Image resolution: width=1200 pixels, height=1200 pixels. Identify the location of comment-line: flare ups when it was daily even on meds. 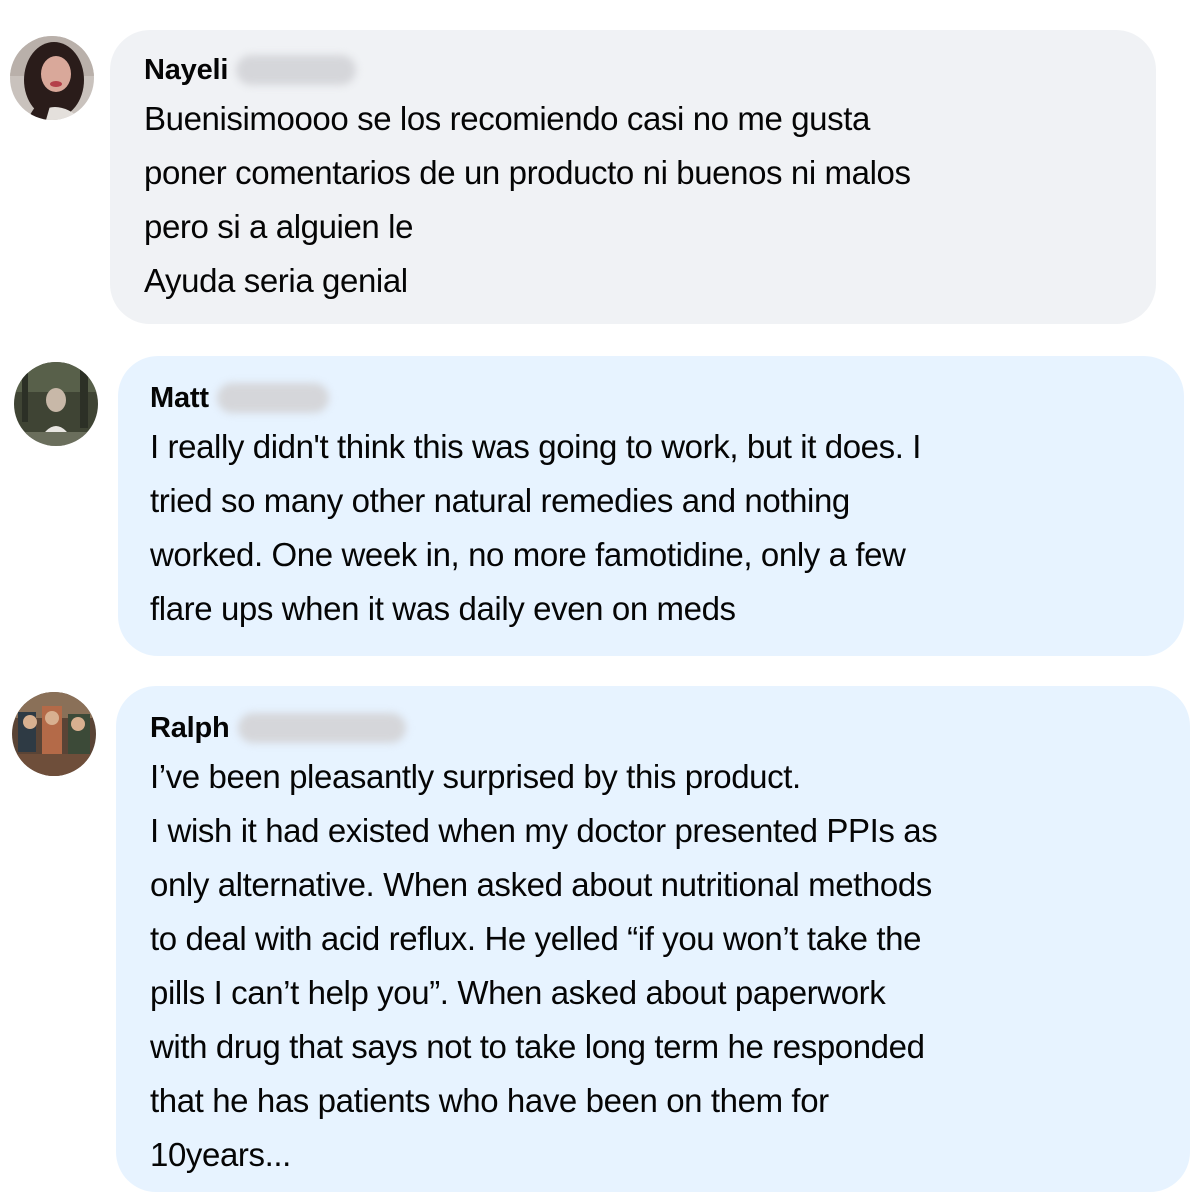
(443, 608).